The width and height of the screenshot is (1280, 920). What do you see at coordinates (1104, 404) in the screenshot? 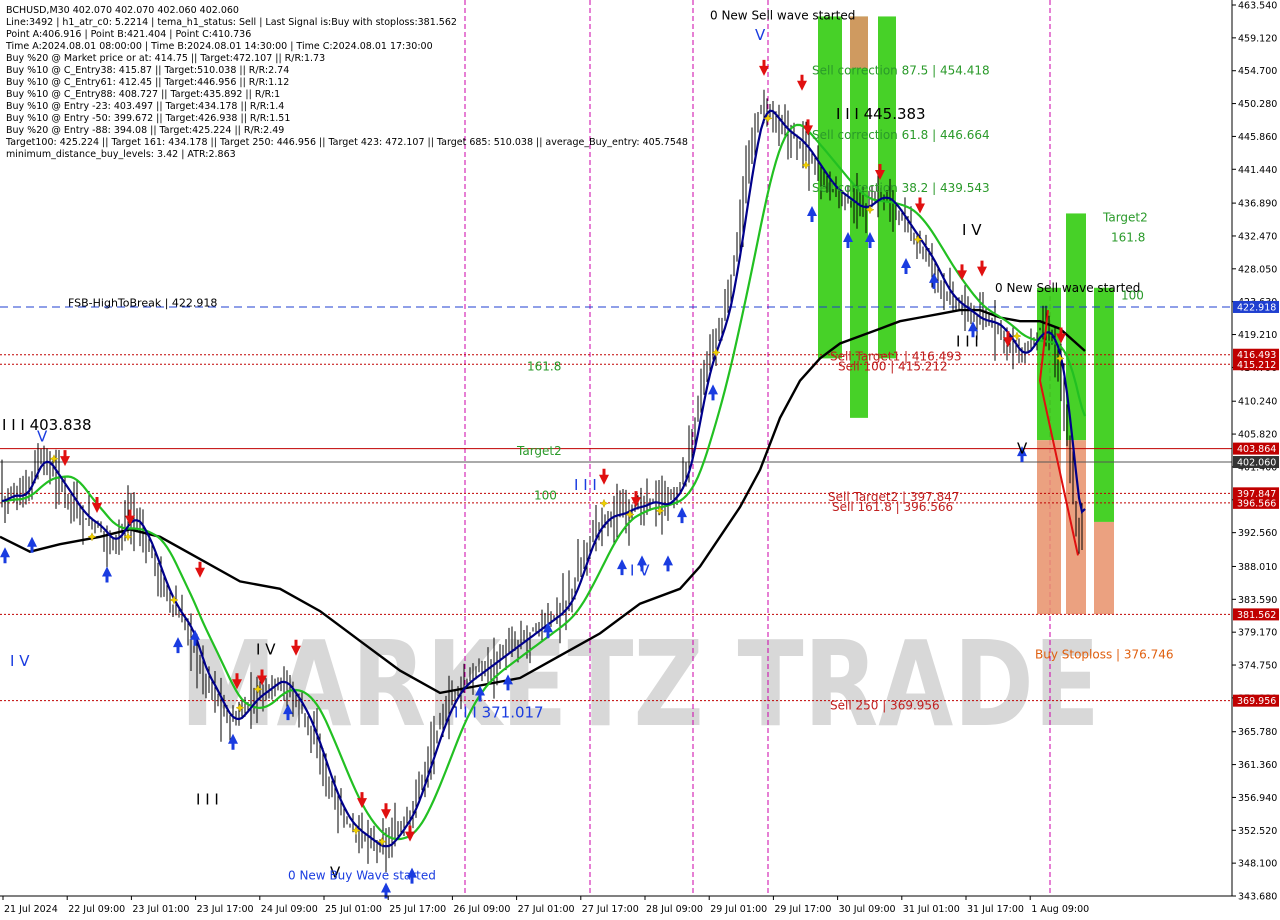
I see `green-zone-box` at bounding box center [1104, 404].